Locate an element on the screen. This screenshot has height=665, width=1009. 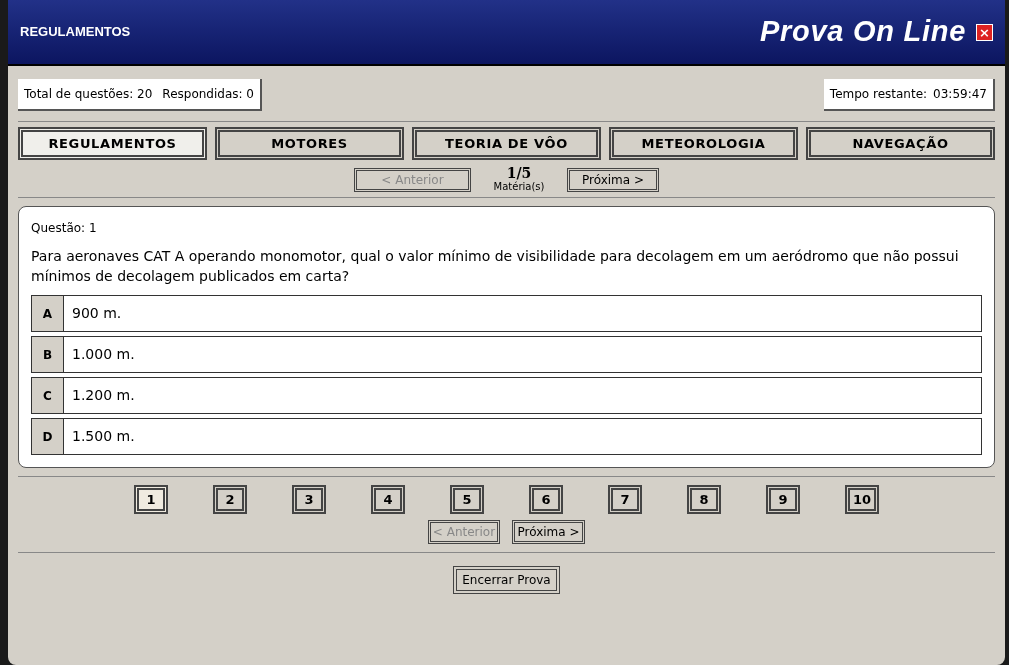
subject-caption: Matéria(s) is located at coordinates (519, 187).